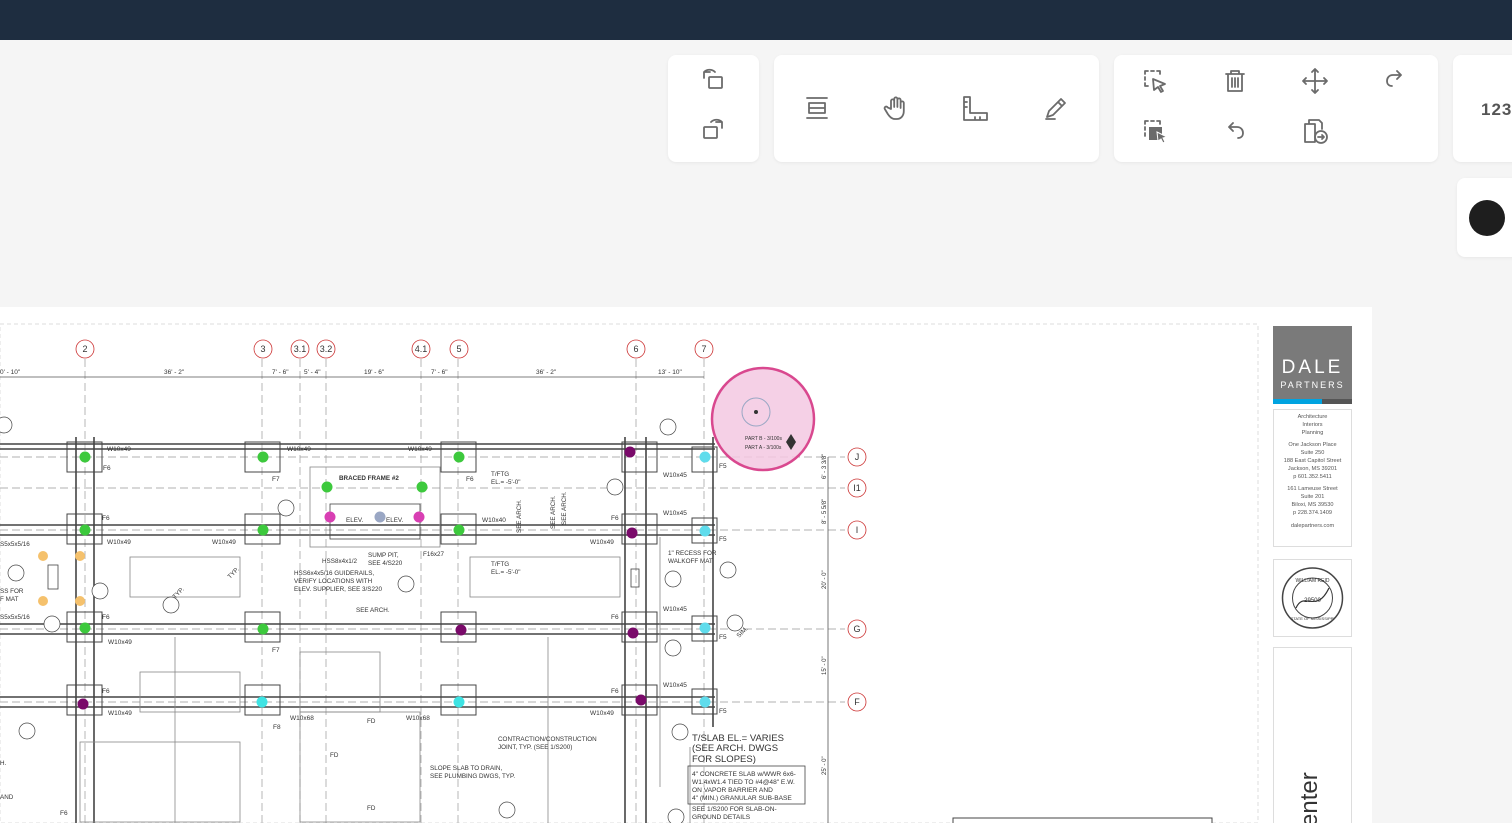 This screenshot has height=823, width=1512. Describe the element at coordinates (825, 466) in the screenshot. I see `dim-side-1: 6' - 3 3/8"` at that location.